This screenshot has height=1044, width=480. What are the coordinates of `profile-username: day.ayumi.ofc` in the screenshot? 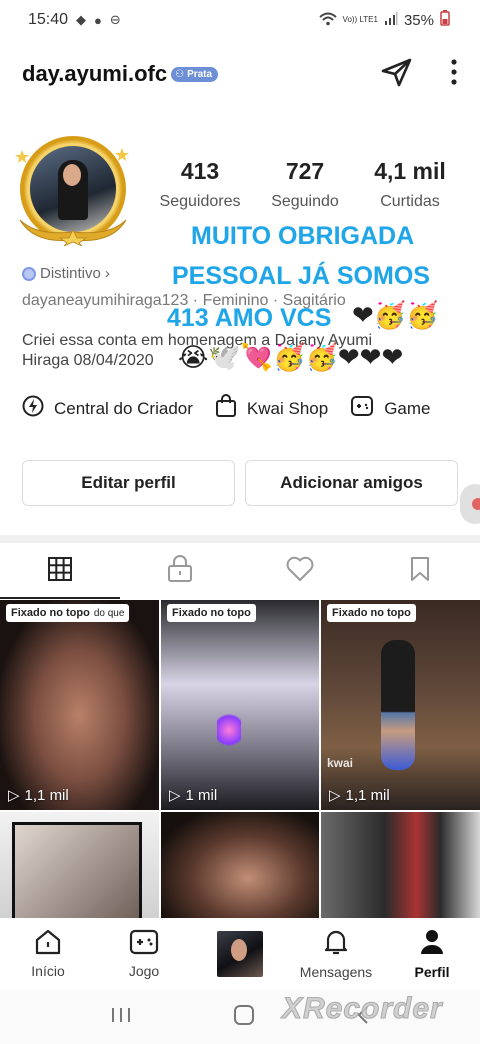 It's located at (95, 73).